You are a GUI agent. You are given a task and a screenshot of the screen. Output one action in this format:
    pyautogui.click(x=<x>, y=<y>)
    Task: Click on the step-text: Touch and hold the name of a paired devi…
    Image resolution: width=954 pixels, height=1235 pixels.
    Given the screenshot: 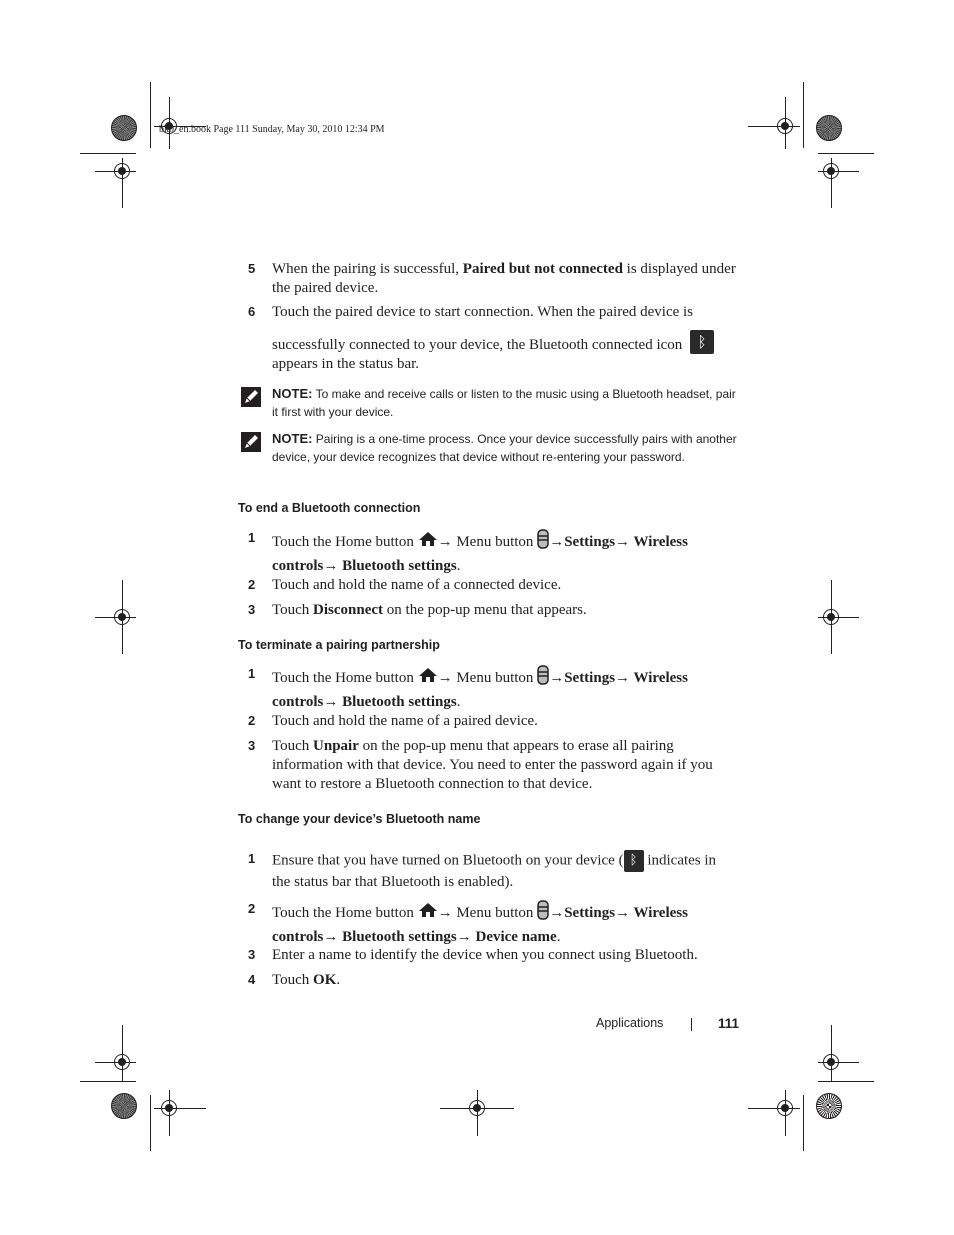 What is the action you would take?
    pyautogui.click(x=505, y=721)
    